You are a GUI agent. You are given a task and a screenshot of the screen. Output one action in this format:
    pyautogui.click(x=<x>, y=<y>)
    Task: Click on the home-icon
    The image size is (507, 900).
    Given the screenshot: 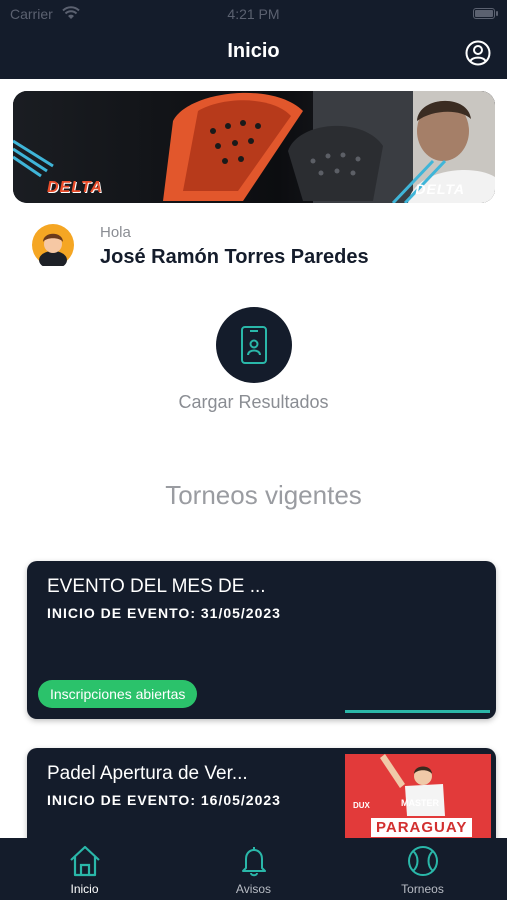 What is the action you would take?
    pyautogui.click(x=85, y=861)
    